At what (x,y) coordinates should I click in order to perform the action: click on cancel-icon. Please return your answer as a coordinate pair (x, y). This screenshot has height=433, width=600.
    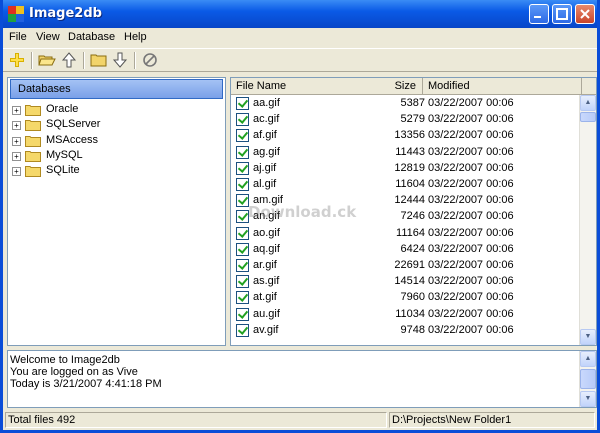
    Looking at the image, I should click on (150, 60).